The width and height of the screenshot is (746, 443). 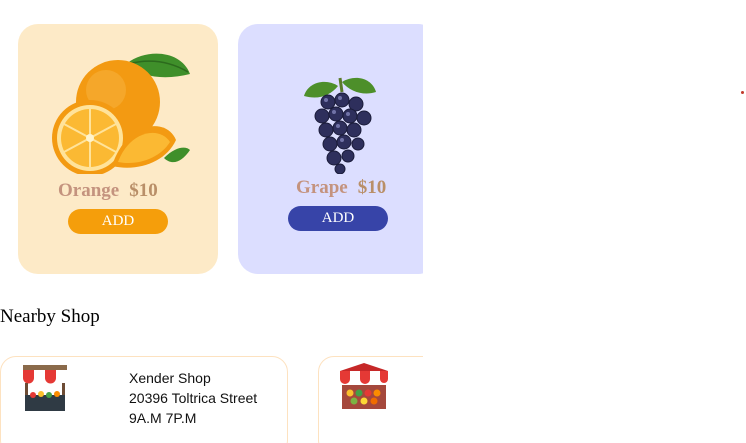 I want to click on indicator-dot, so click(x=742, y=92).